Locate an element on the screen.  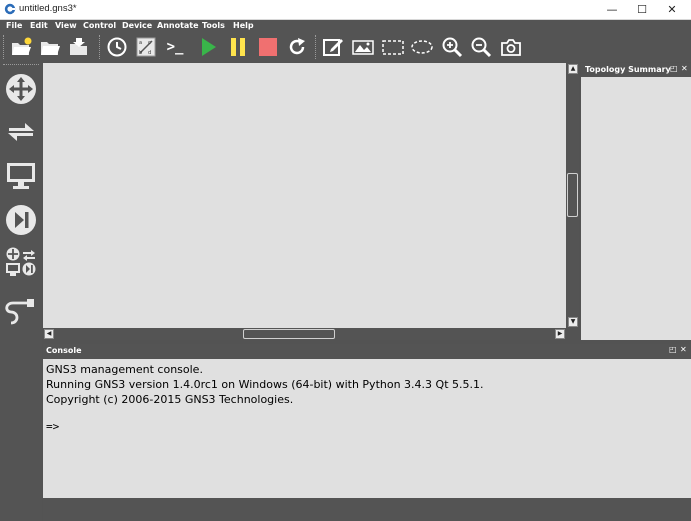
close-button: ✕ is located at coordinates (672, 9).